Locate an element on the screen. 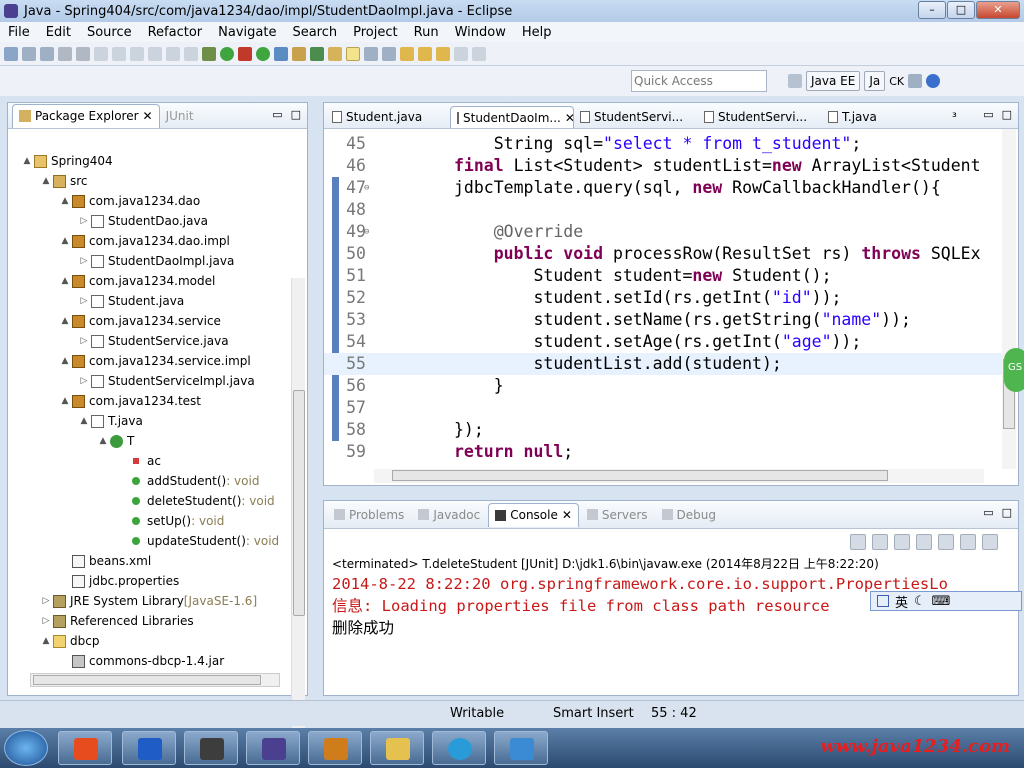 The height and width of the screenshot is (768, 1024). perspective-java: Ja is located at coordinates (875, 81).